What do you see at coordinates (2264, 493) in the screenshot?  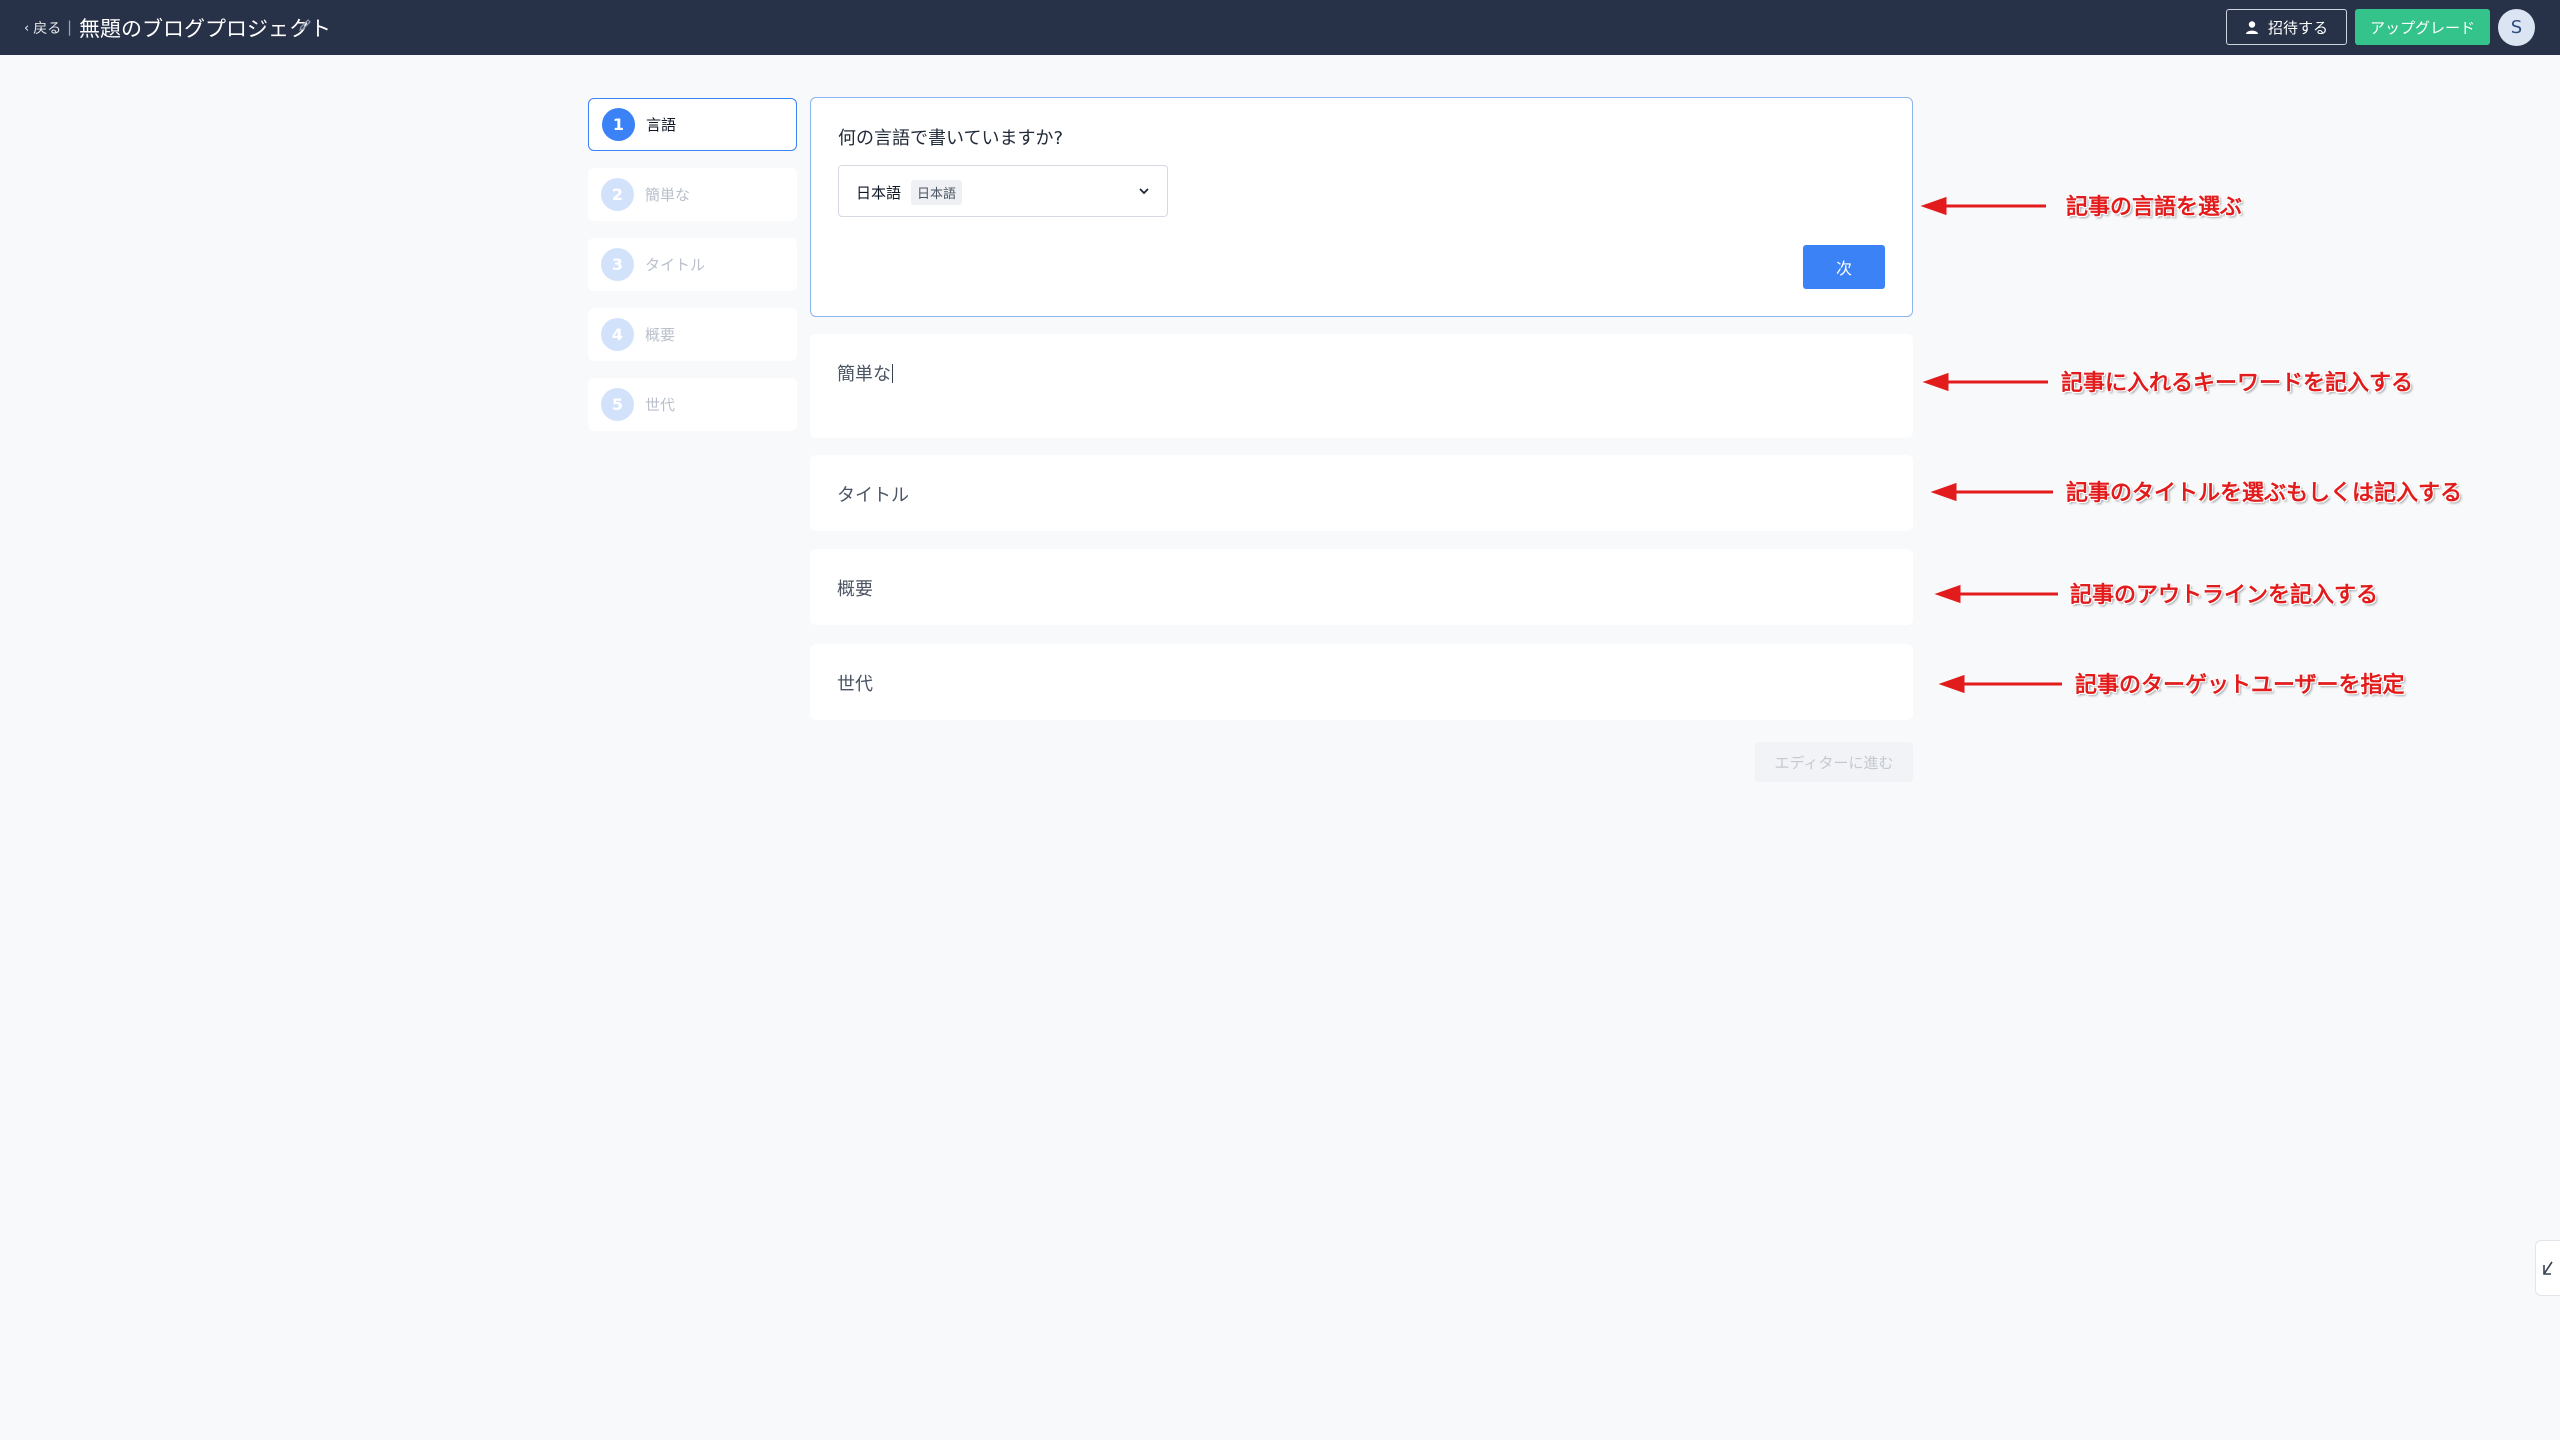 I see `annotation-text: 記事のタイトルを選ぶもしくは記入する` at bounding box center [2264, 493].